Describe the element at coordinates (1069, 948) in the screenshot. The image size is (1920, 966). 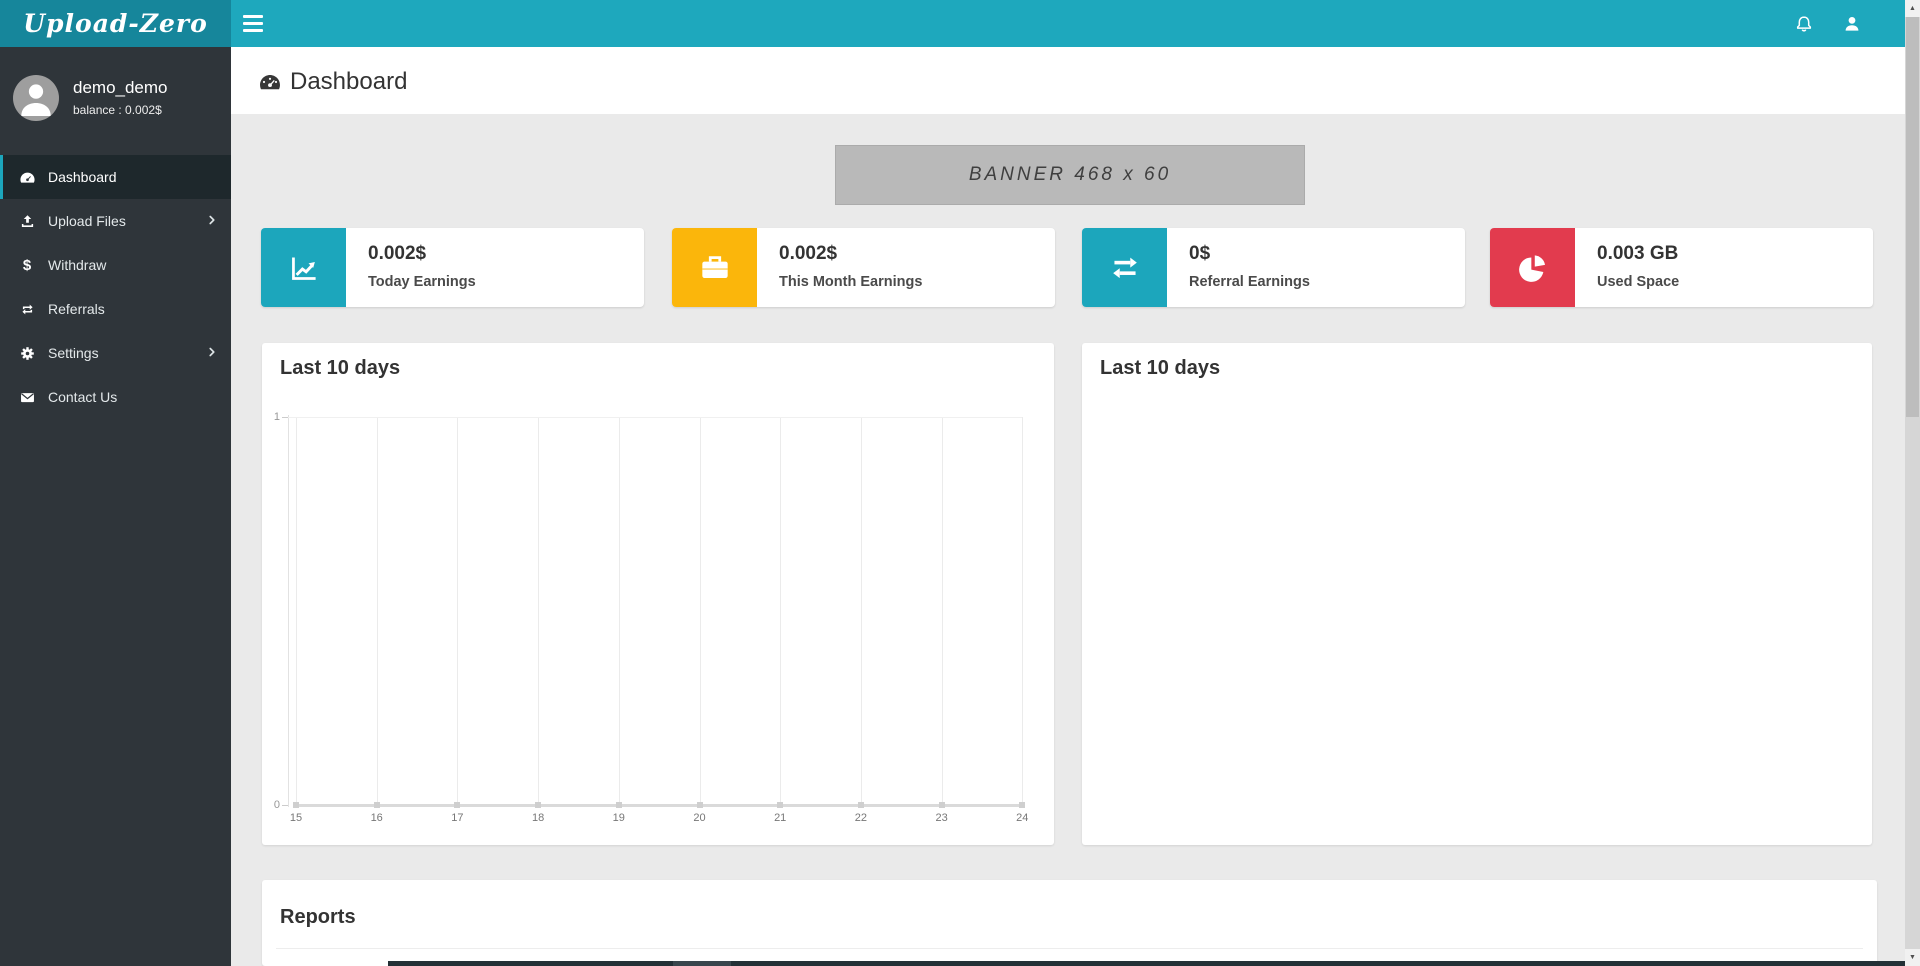
I see `divider` at that location.